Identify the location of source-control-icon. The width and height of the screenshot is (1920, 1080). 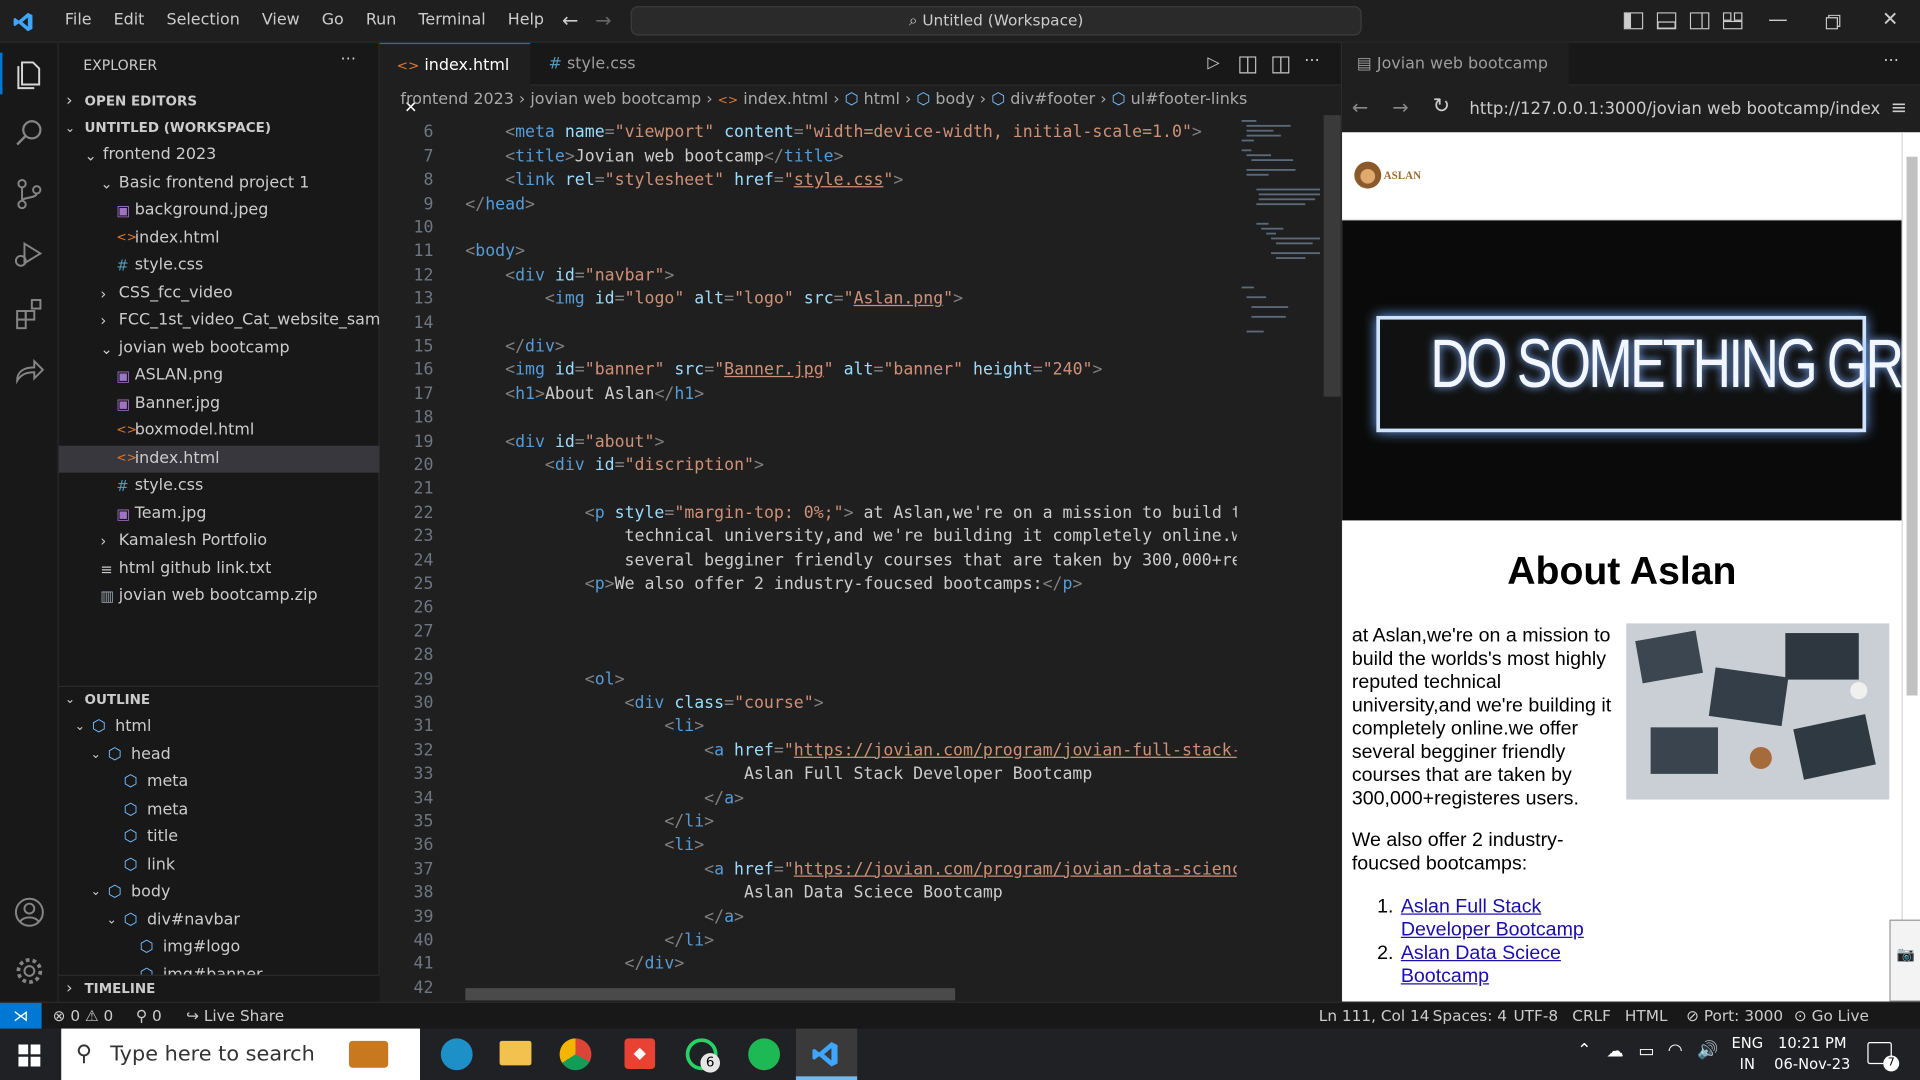
(29, 193).